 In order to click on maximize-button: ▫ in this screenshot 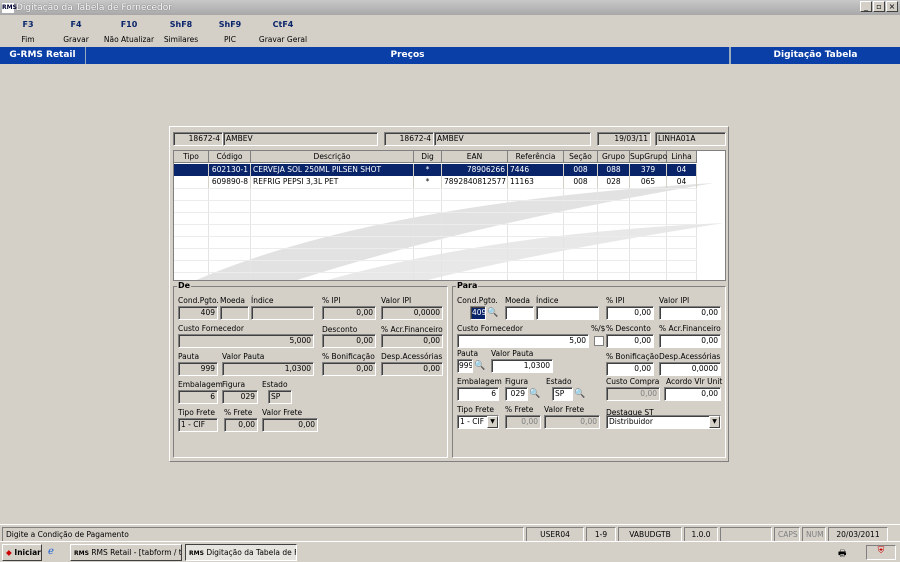, I will do `click(879, 6)`.